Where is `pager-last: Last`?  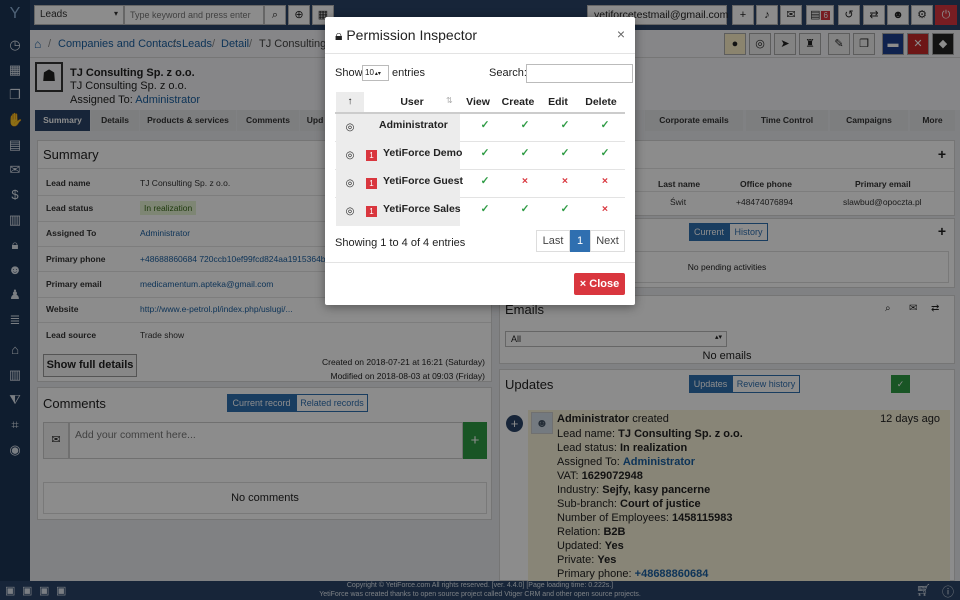
pager-last: Last is located at coordinates (553, 241).